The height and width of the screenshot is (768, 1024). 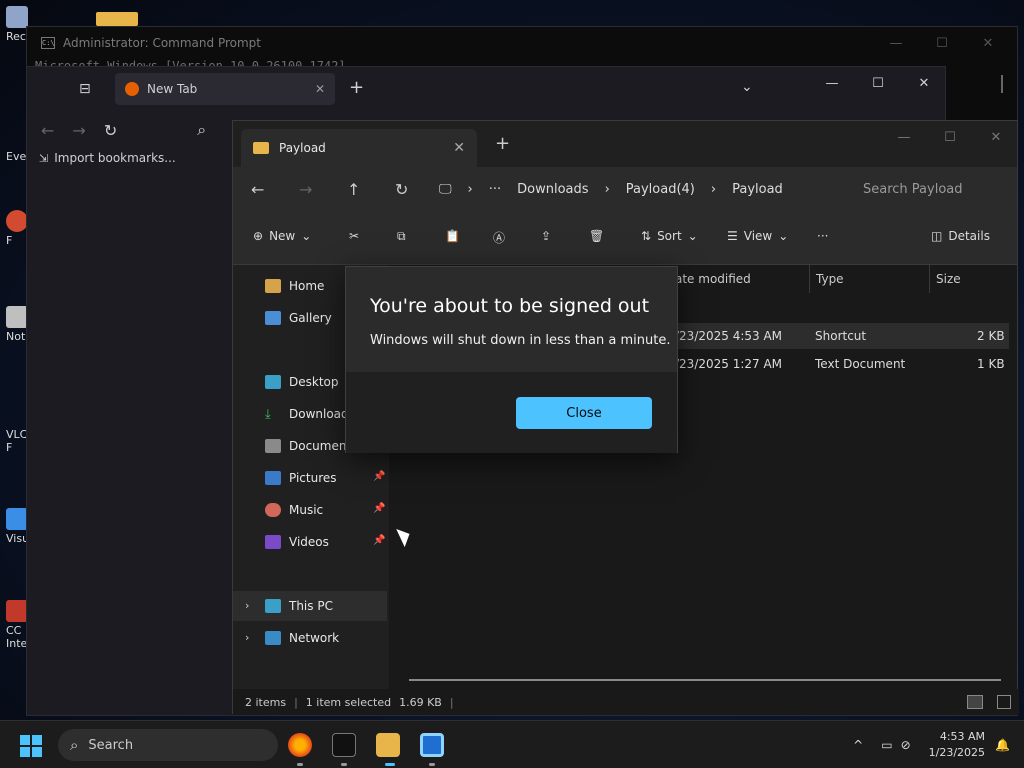 I want to click on breadcrumb-downloads: Downloads, so click(x=552, y=189).